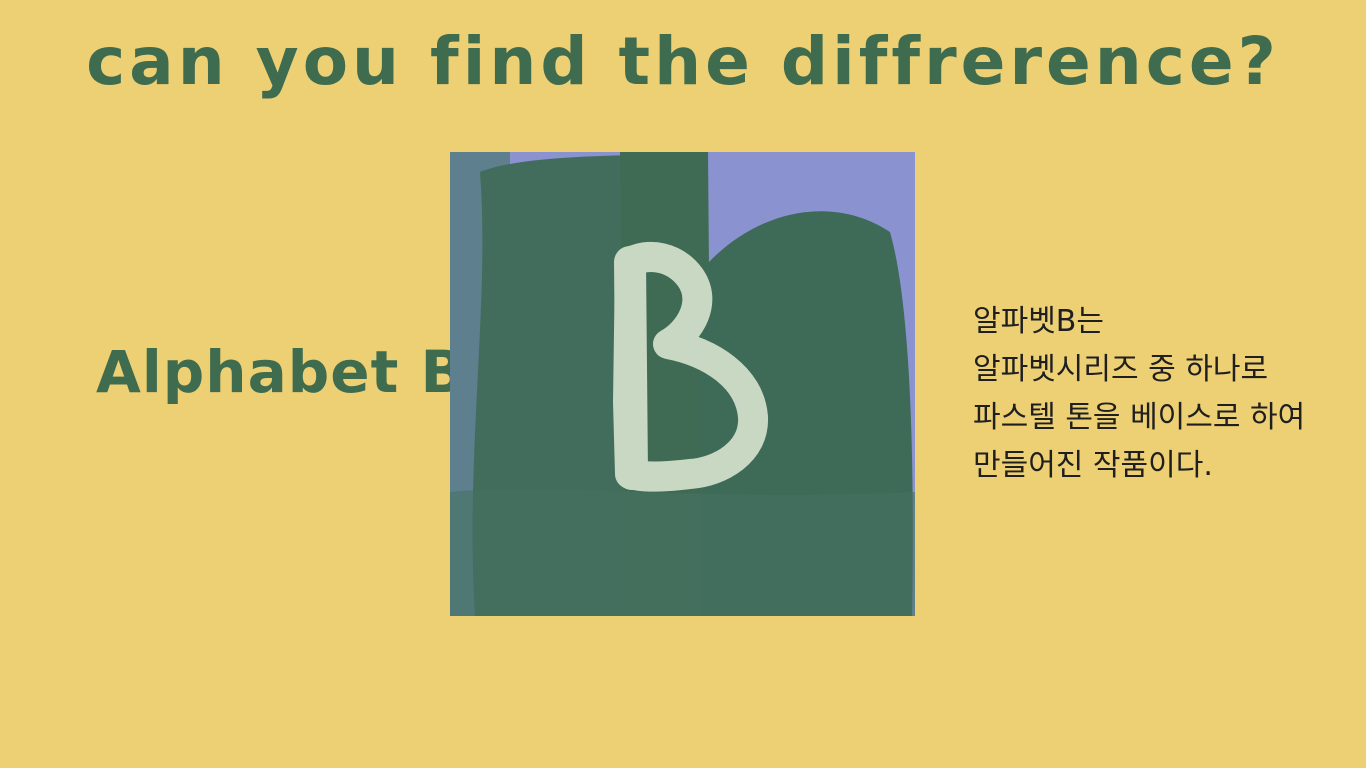 Image resolution: width=1366 pixels, height=768 pixels. What do you see at coordinates (281, 372) in the screenshot?
I see `artwork-subtitle: Alphabet B` at bounding box center [281, 372].